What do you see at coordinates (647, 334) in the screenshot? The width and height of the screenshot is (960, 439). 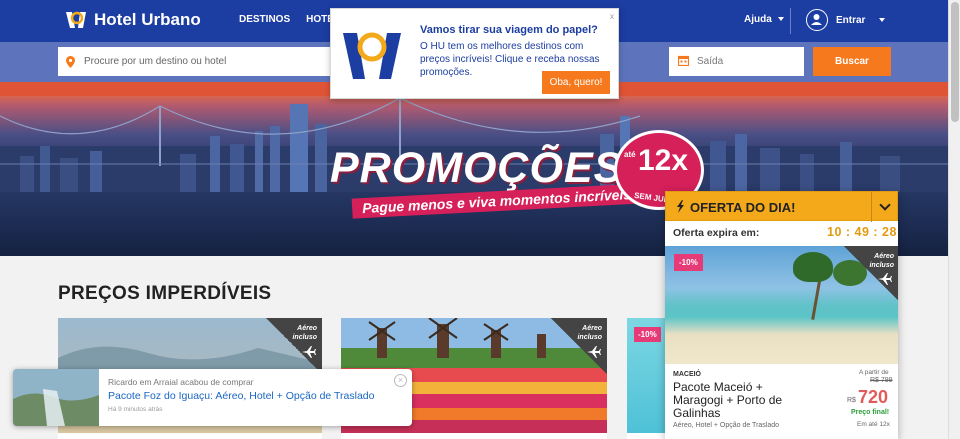 I see `discount-badge: -10%` at bounding box center [647, 334].